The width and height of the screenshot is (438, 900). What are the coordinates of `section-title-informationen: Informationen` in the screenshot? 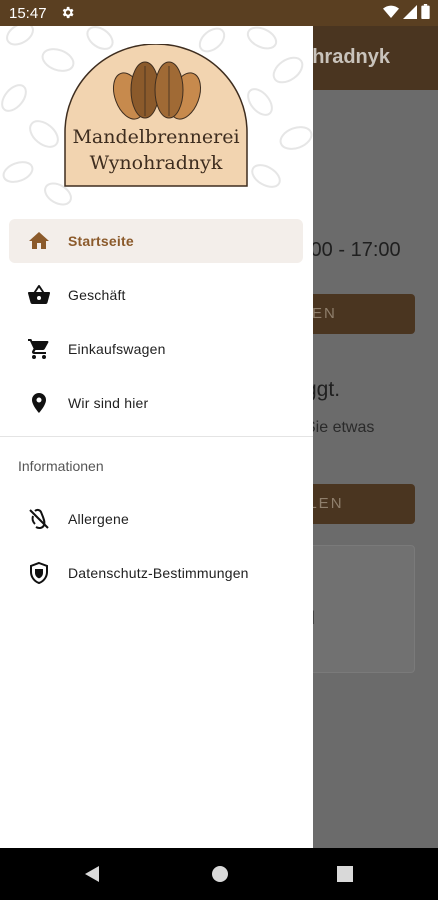 It's located at (61, 466).